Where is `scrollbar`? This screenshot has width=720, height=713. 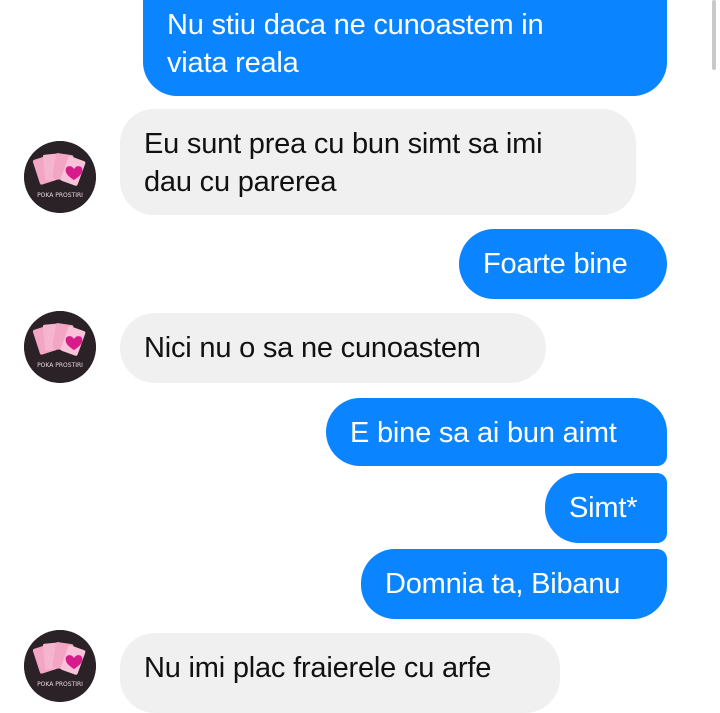
scrollbar is located at coordinates (714, 35).